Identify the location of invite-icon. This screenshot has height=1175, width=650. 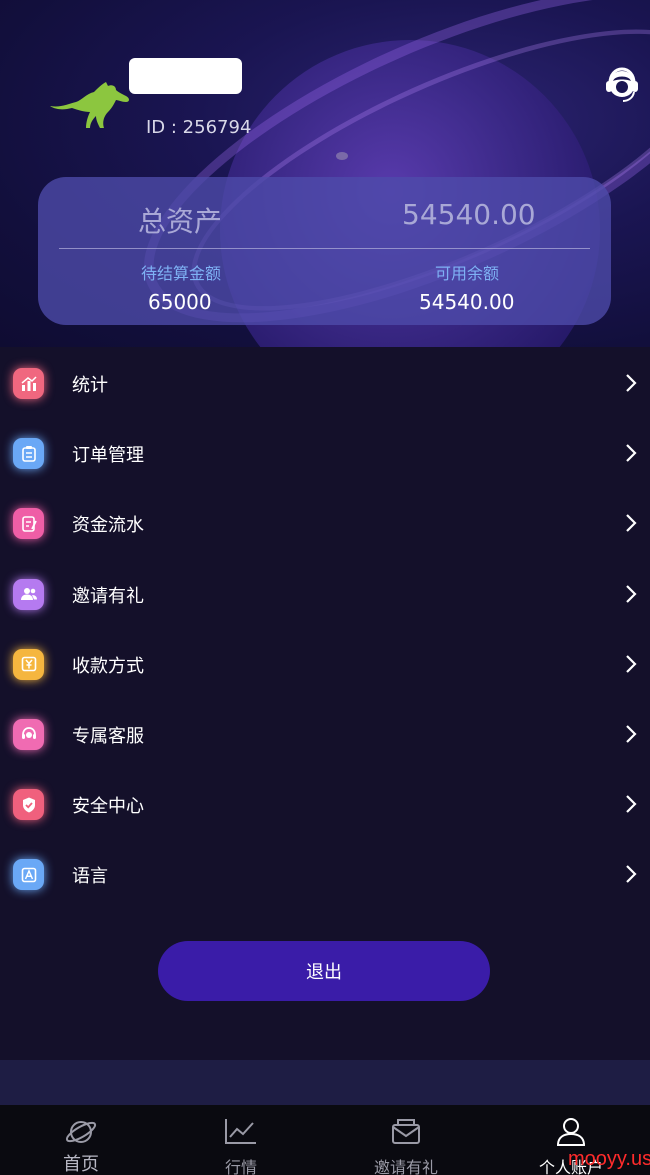
(28, 594).